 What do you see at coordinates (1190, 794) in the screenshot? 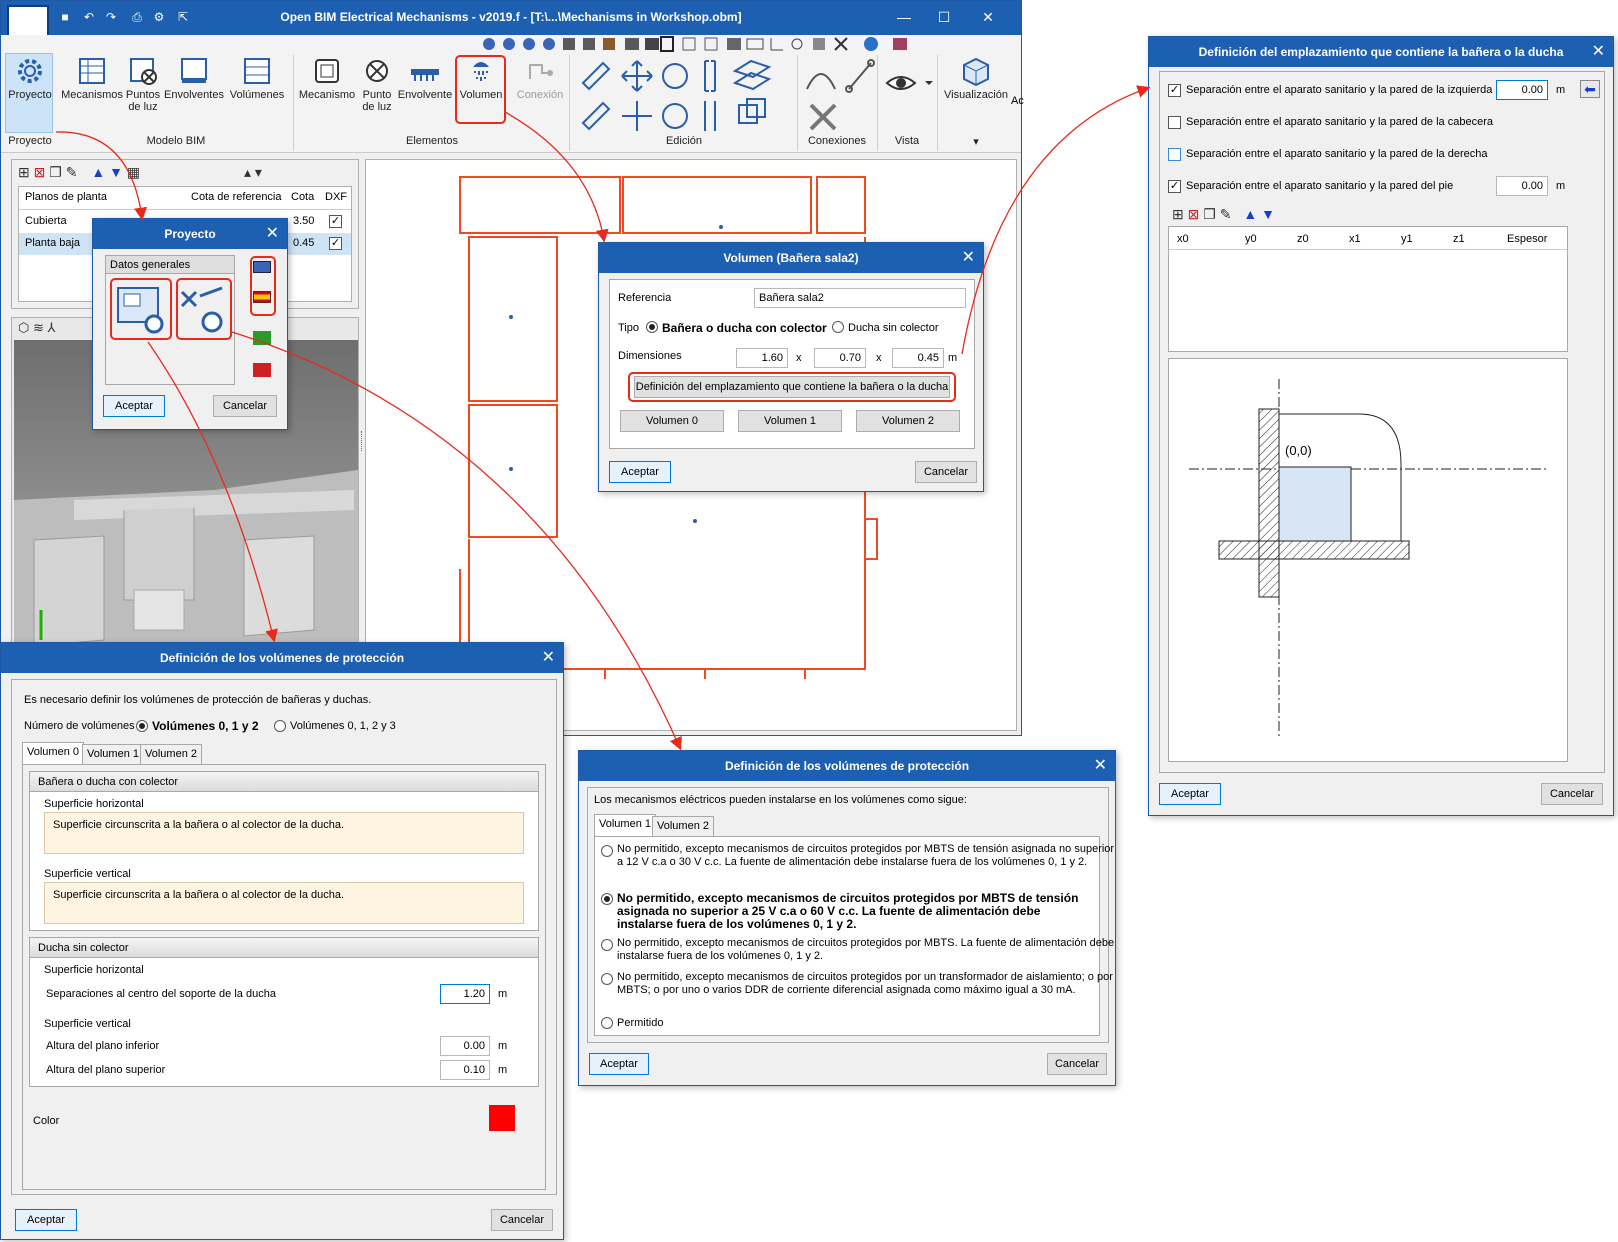
I see `emplazamiento-ok-button: Aceptar` at bounding box center [1190, 794].